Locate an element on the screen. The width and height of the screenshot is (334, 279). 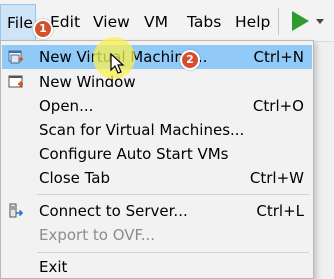
step-2-badge: 2 is located at coordinates (190, 60).